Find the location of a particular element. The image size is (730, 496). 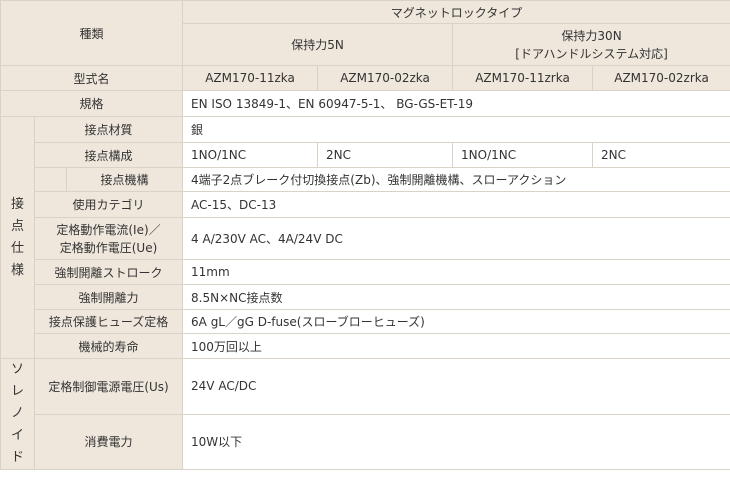

opening-force-value: 8.5N×NC接点数 is located at coordinates (237, 297).